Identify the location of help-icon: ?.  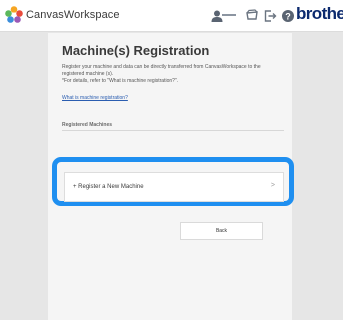
(288, 16).